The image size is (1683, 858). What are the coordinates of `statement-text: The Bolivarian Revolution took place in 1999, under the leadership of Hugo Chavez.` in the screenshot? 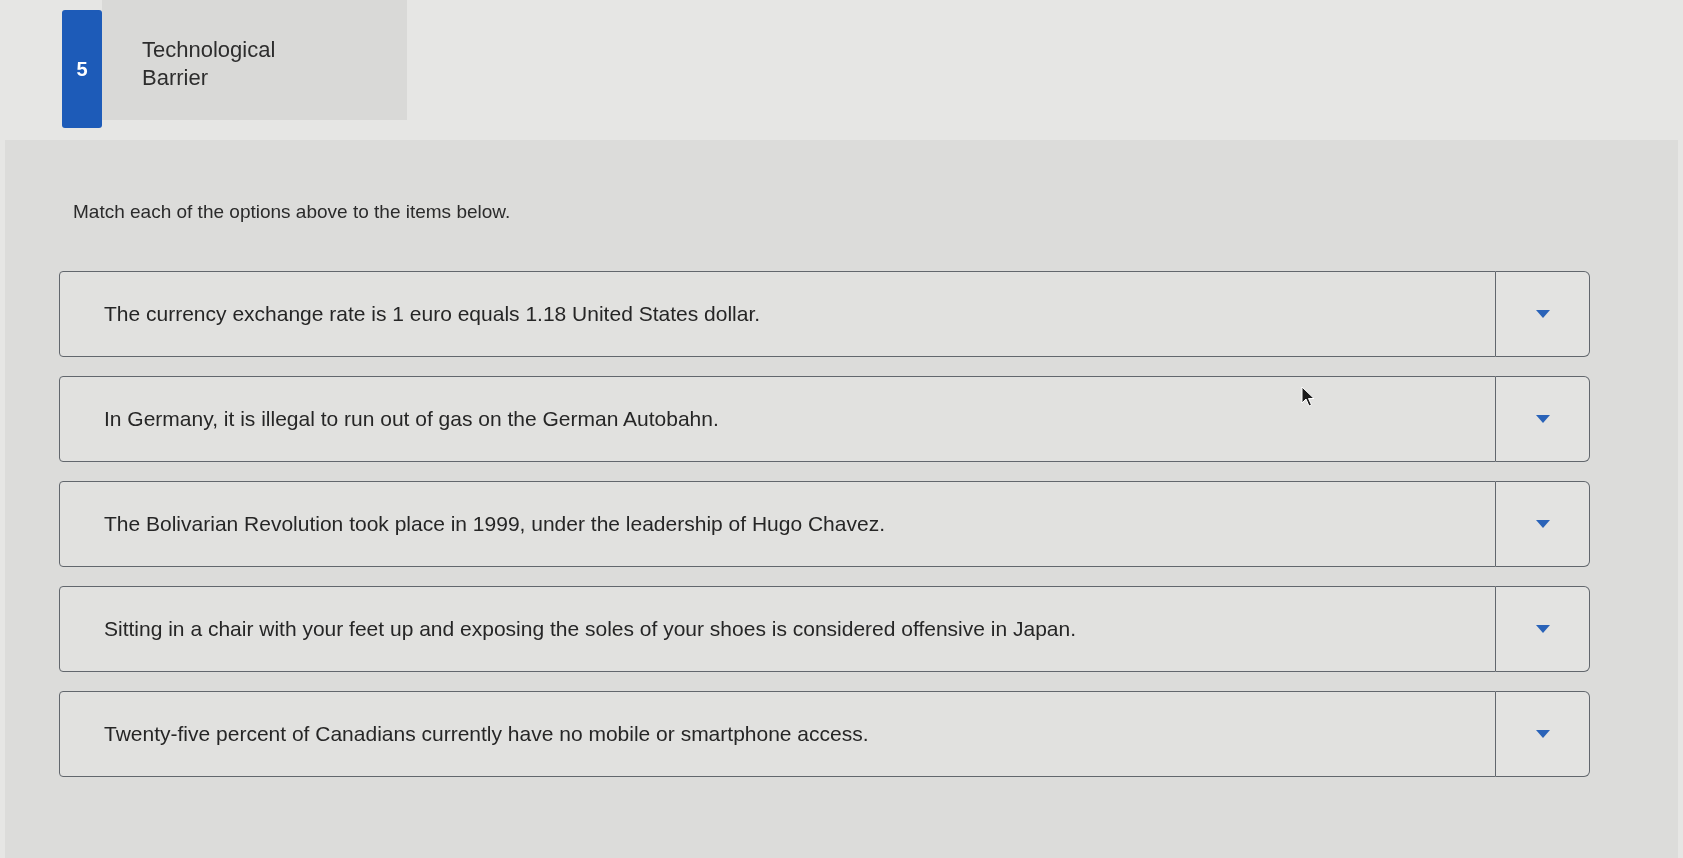 It's located at (494, 523).